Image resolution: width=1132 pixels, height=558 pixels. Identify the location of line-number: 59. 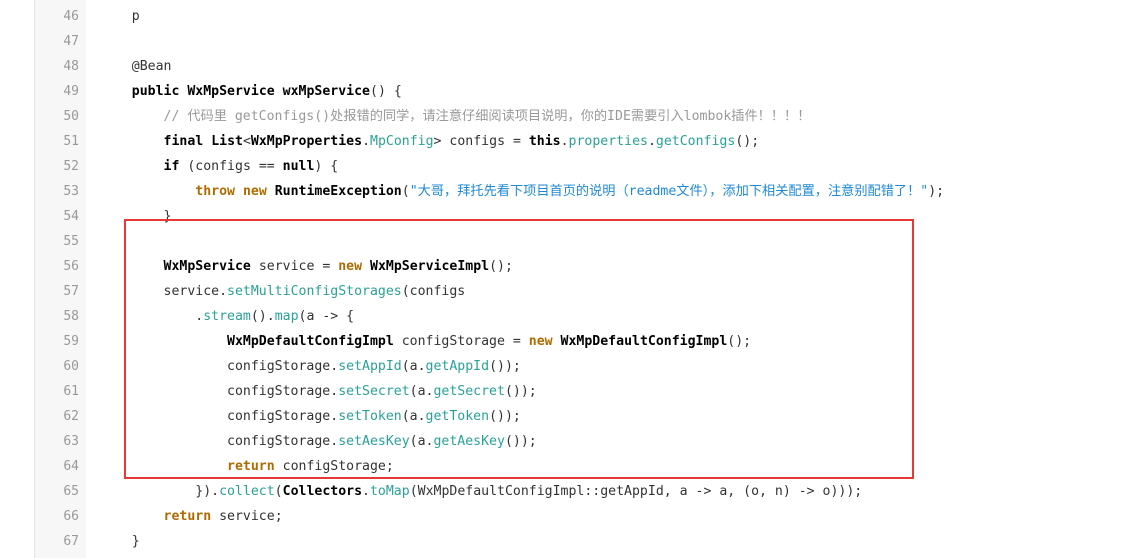
(71, 341).